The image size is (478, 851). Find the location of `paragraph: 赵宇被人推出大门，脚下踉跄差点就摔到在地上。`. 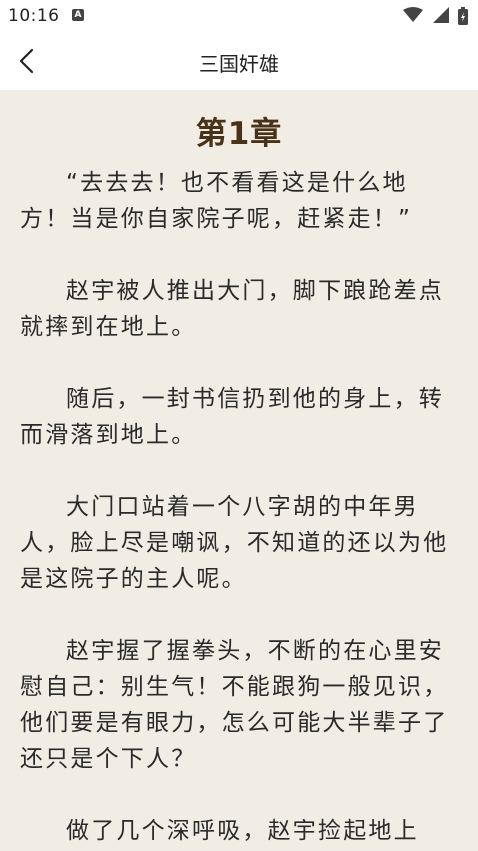

paragraph: 赵宇被人推出大门，脚下踉跄差点就摔到在地上。 is located at coordinates (232, 309).